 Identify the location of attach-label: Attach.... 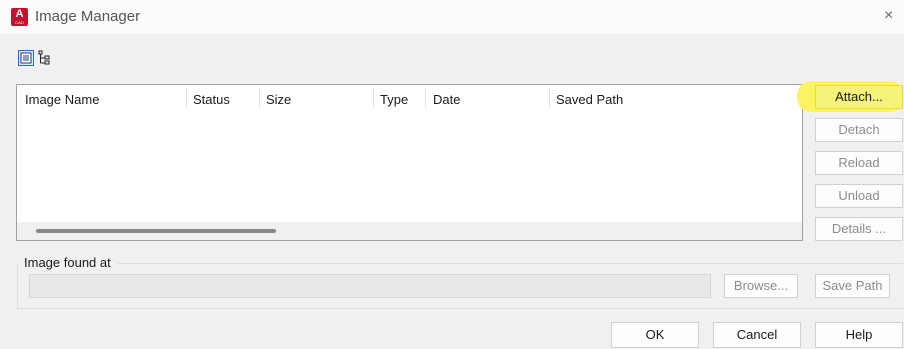
(859, 96).